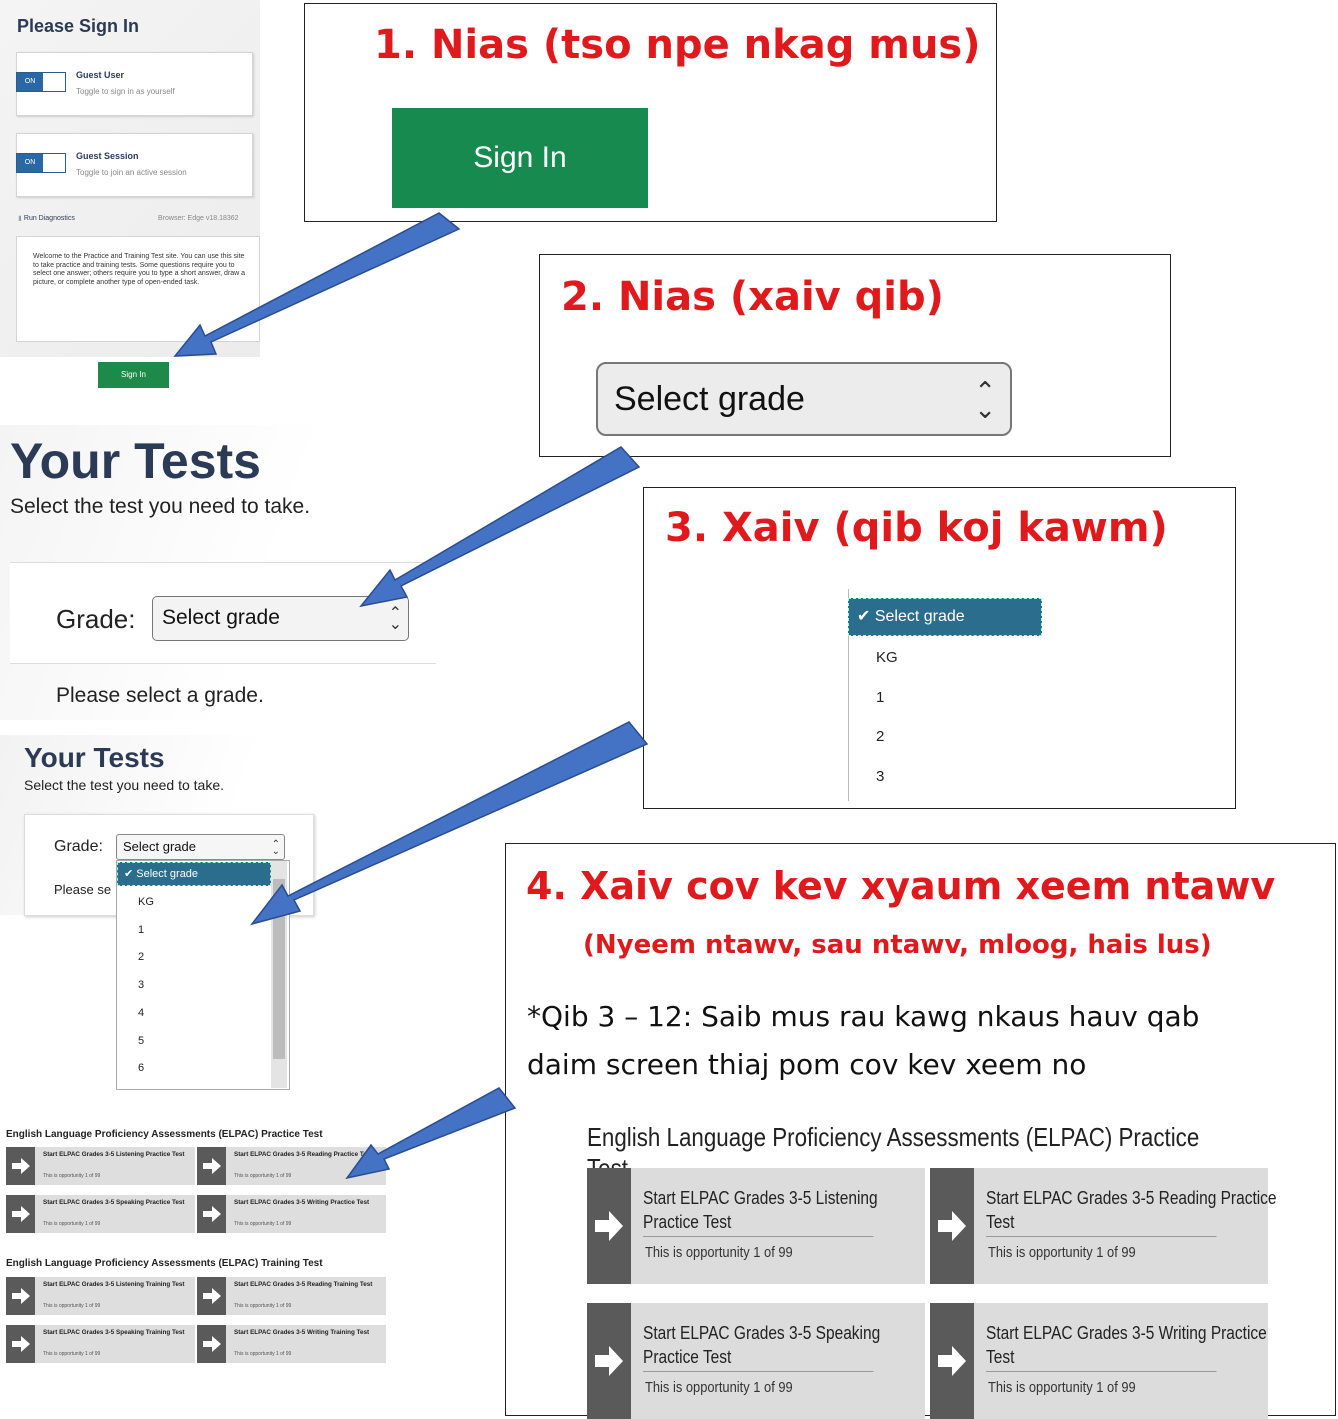 This screenshot has height=1419, width=1338. What do you see at coordinates (100, 75) in the screenshot?
I see `guest-user-title: Guest User` at bounding box center [100, 75].